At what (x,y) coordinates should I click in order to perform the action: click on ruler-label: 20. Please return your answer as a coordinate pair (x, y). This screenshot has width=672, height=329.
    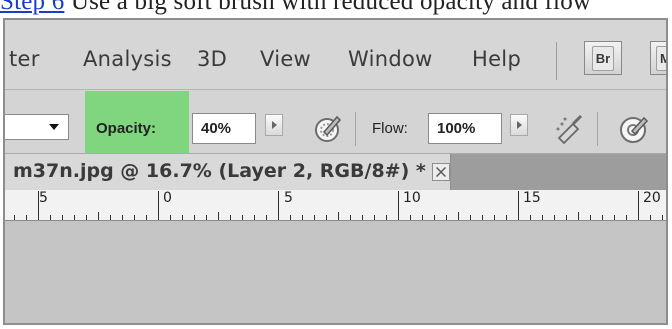
    Looking at the image, I should click on (652, 198).